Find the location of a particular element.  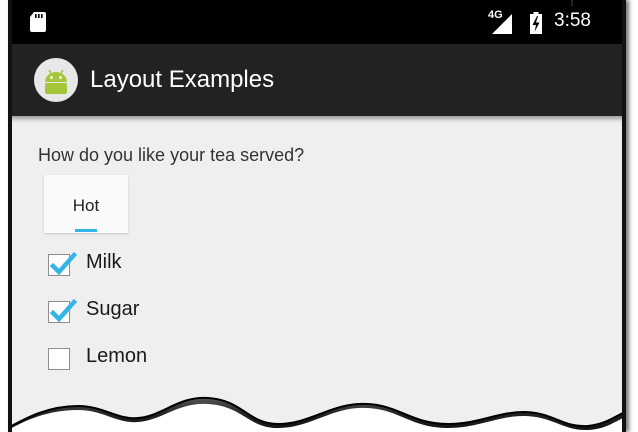

battery-charging-icon is located at coordinates (536, 23).